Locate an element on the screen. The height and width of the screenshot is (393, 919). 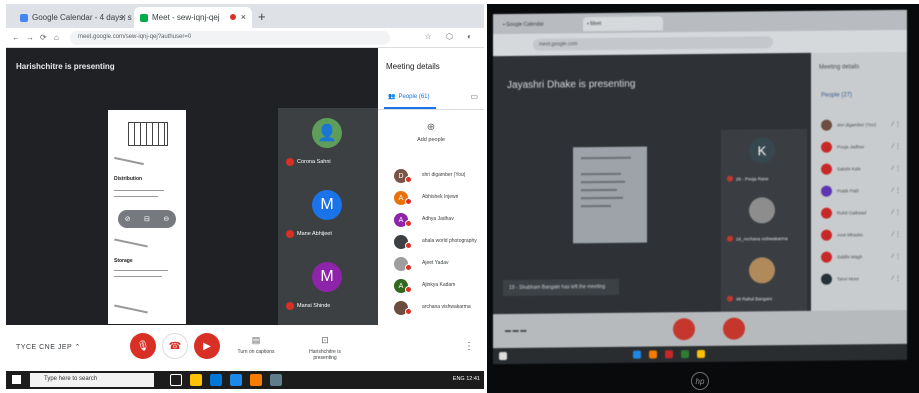
edge-icon is located at coordinates (236, 380).